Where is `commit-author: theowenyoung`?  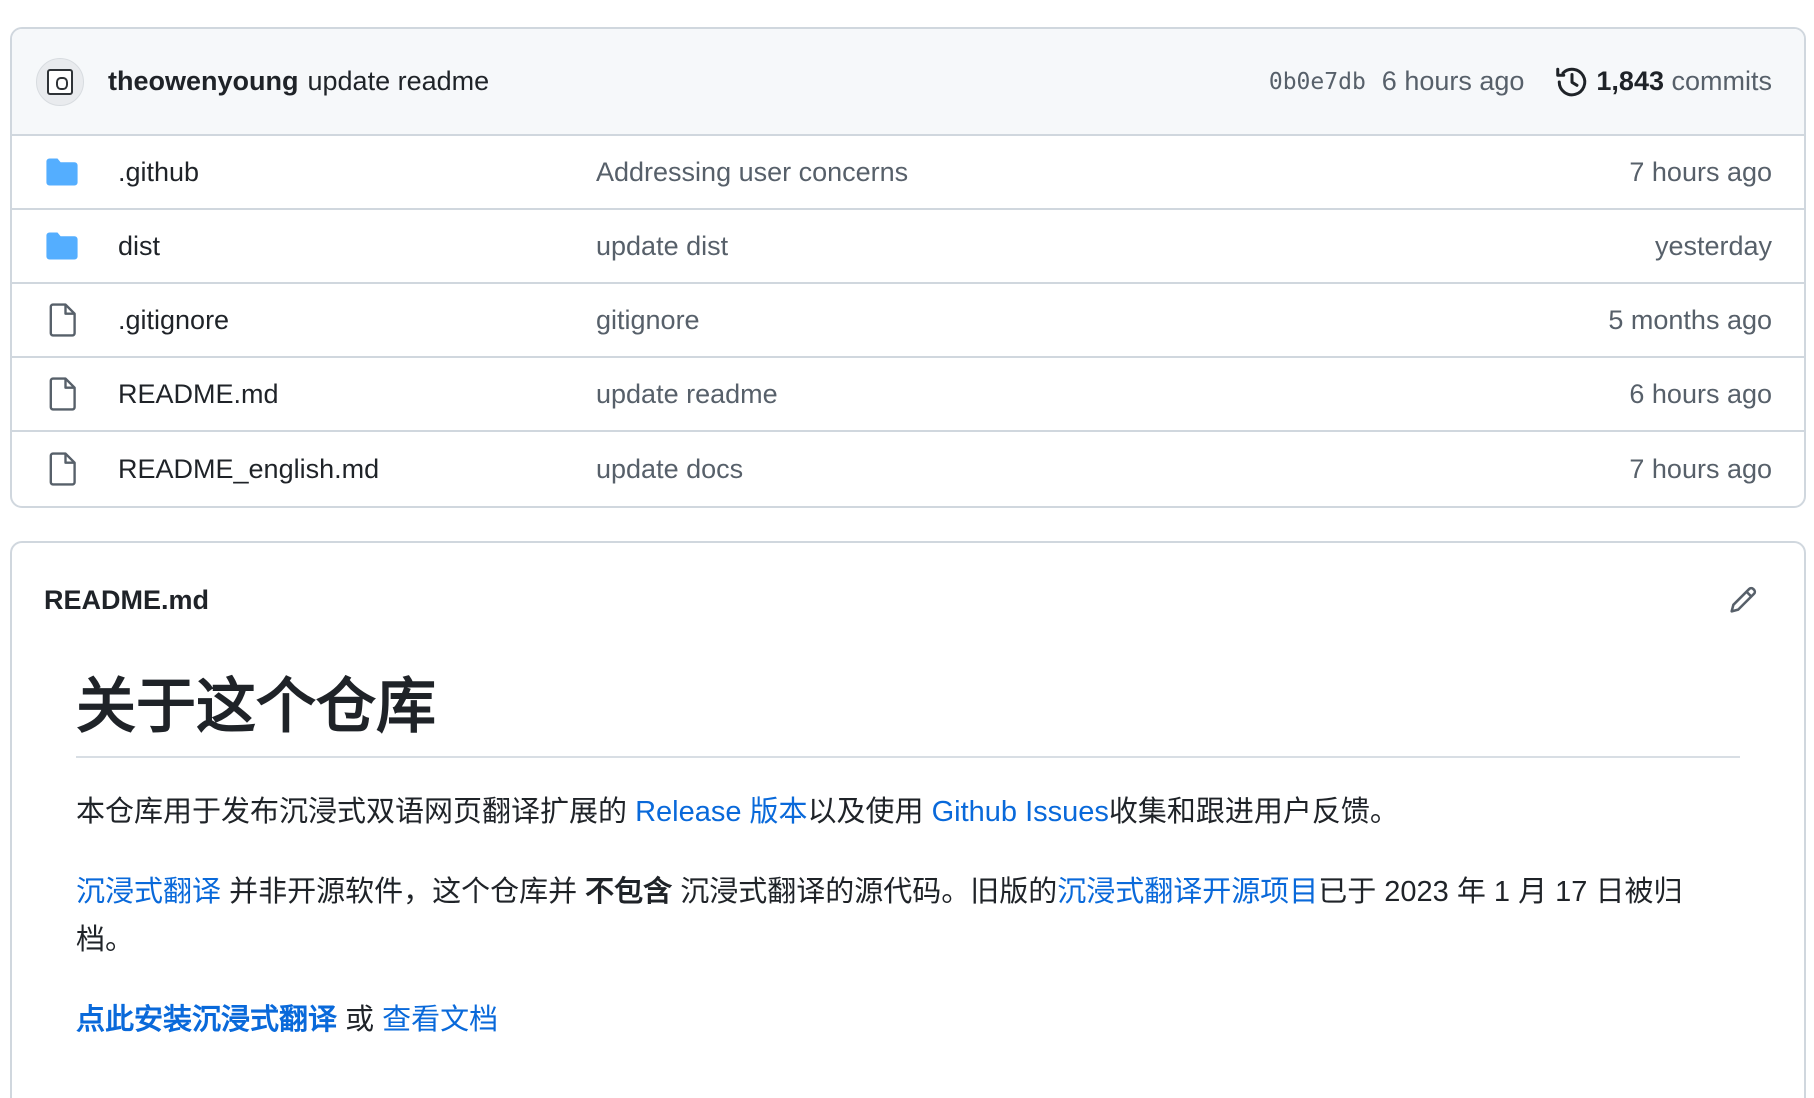 commit-author: theowenyoung is located at coordinates (203, 81).